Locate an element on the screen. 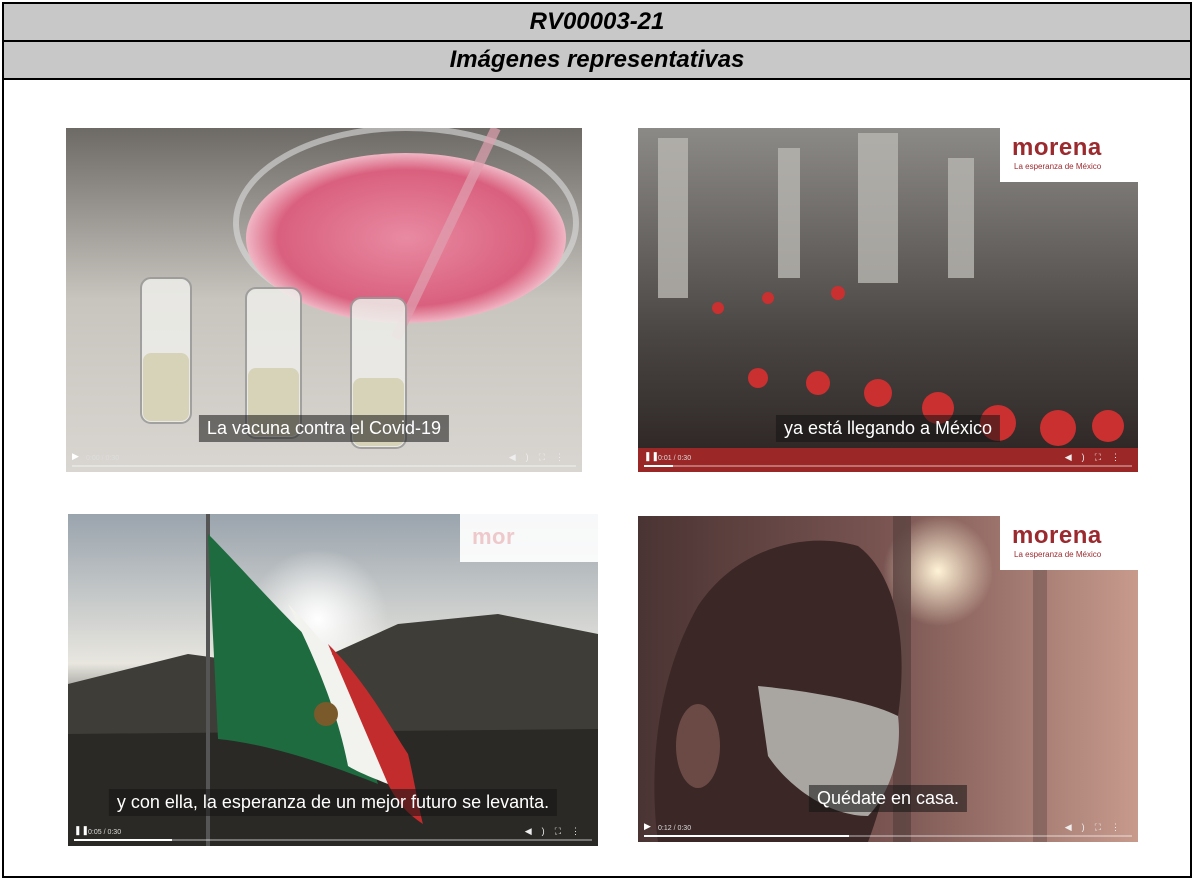 The image size is (1195, 880). video-controls: ❚❚ 0:05 / 0:30 ◀)⛶⋮ is located at coordinates (333, 832).